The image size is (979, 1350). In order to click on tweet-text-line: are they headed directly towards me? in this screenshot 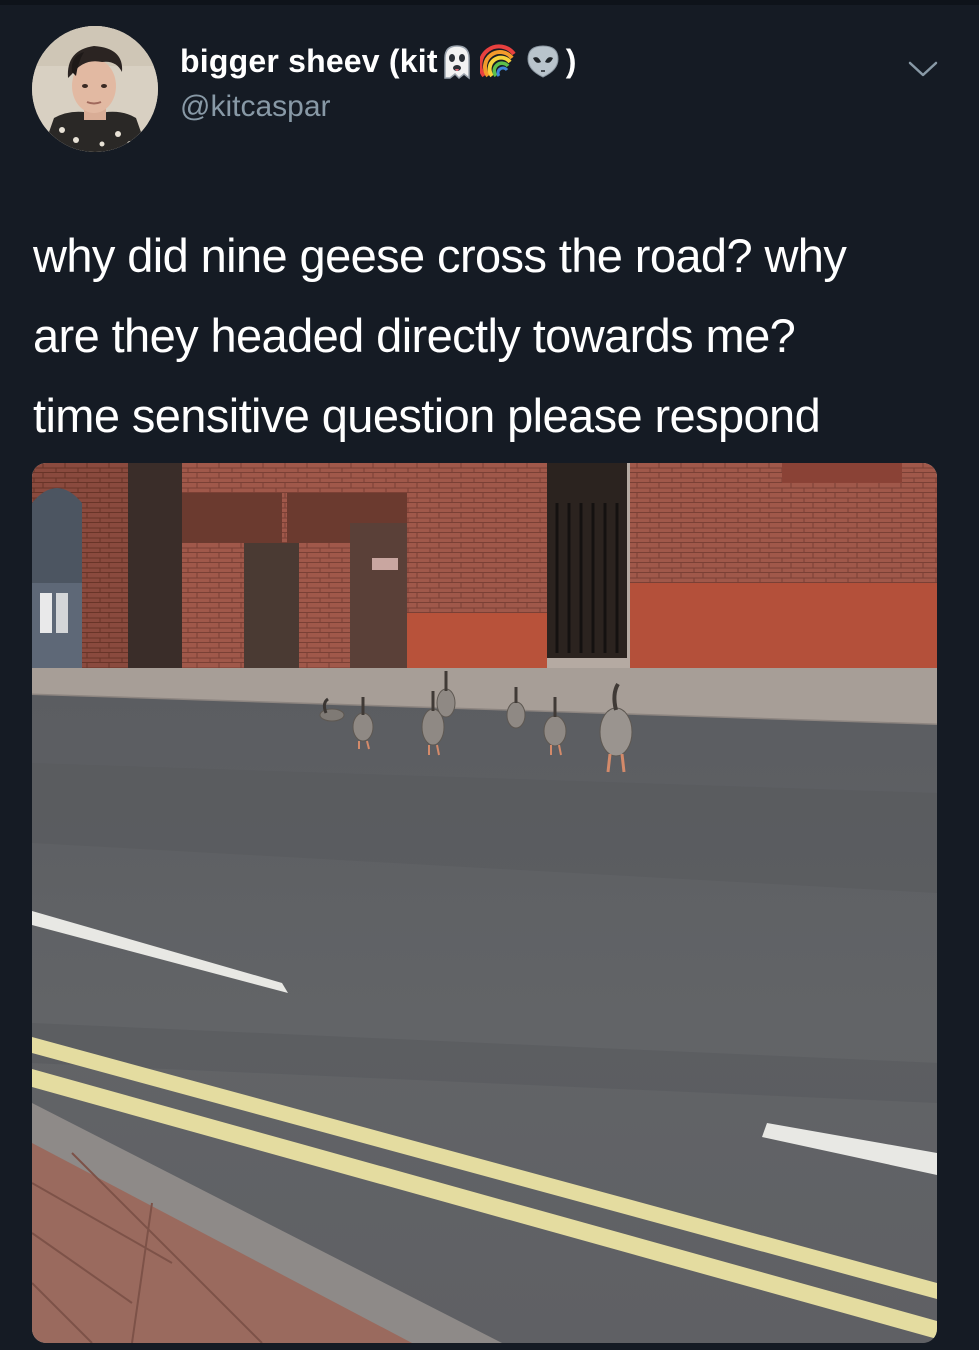, I will do `click(414, 335)`.